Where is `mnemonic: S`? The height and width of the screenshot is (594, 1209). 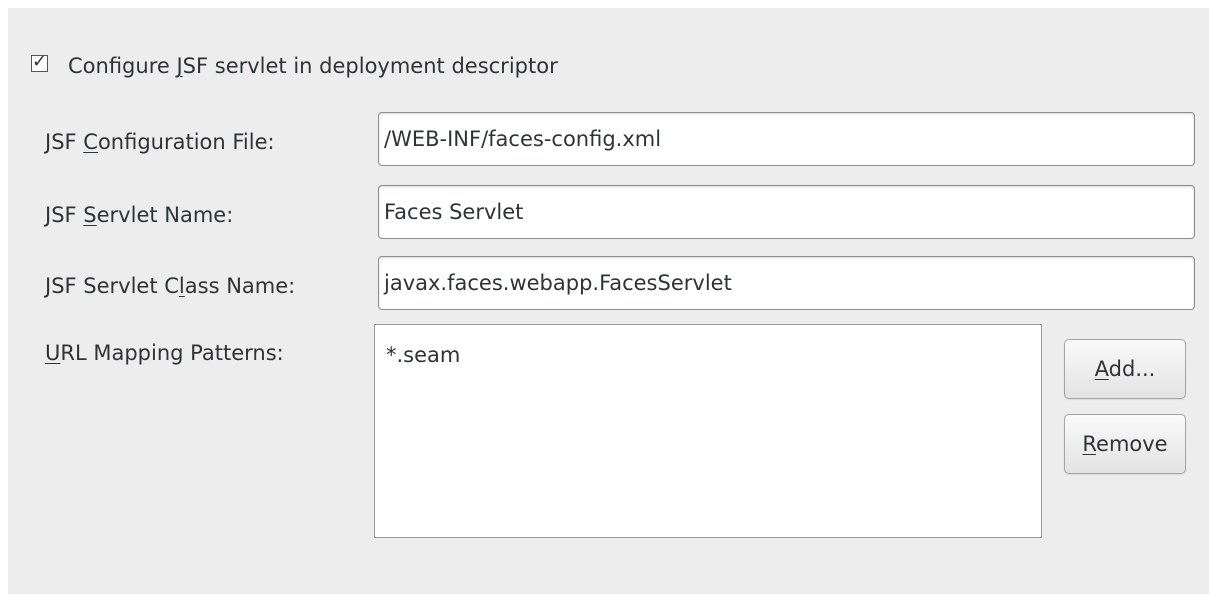 mnemonic: S is located at coordinates (90, 215).